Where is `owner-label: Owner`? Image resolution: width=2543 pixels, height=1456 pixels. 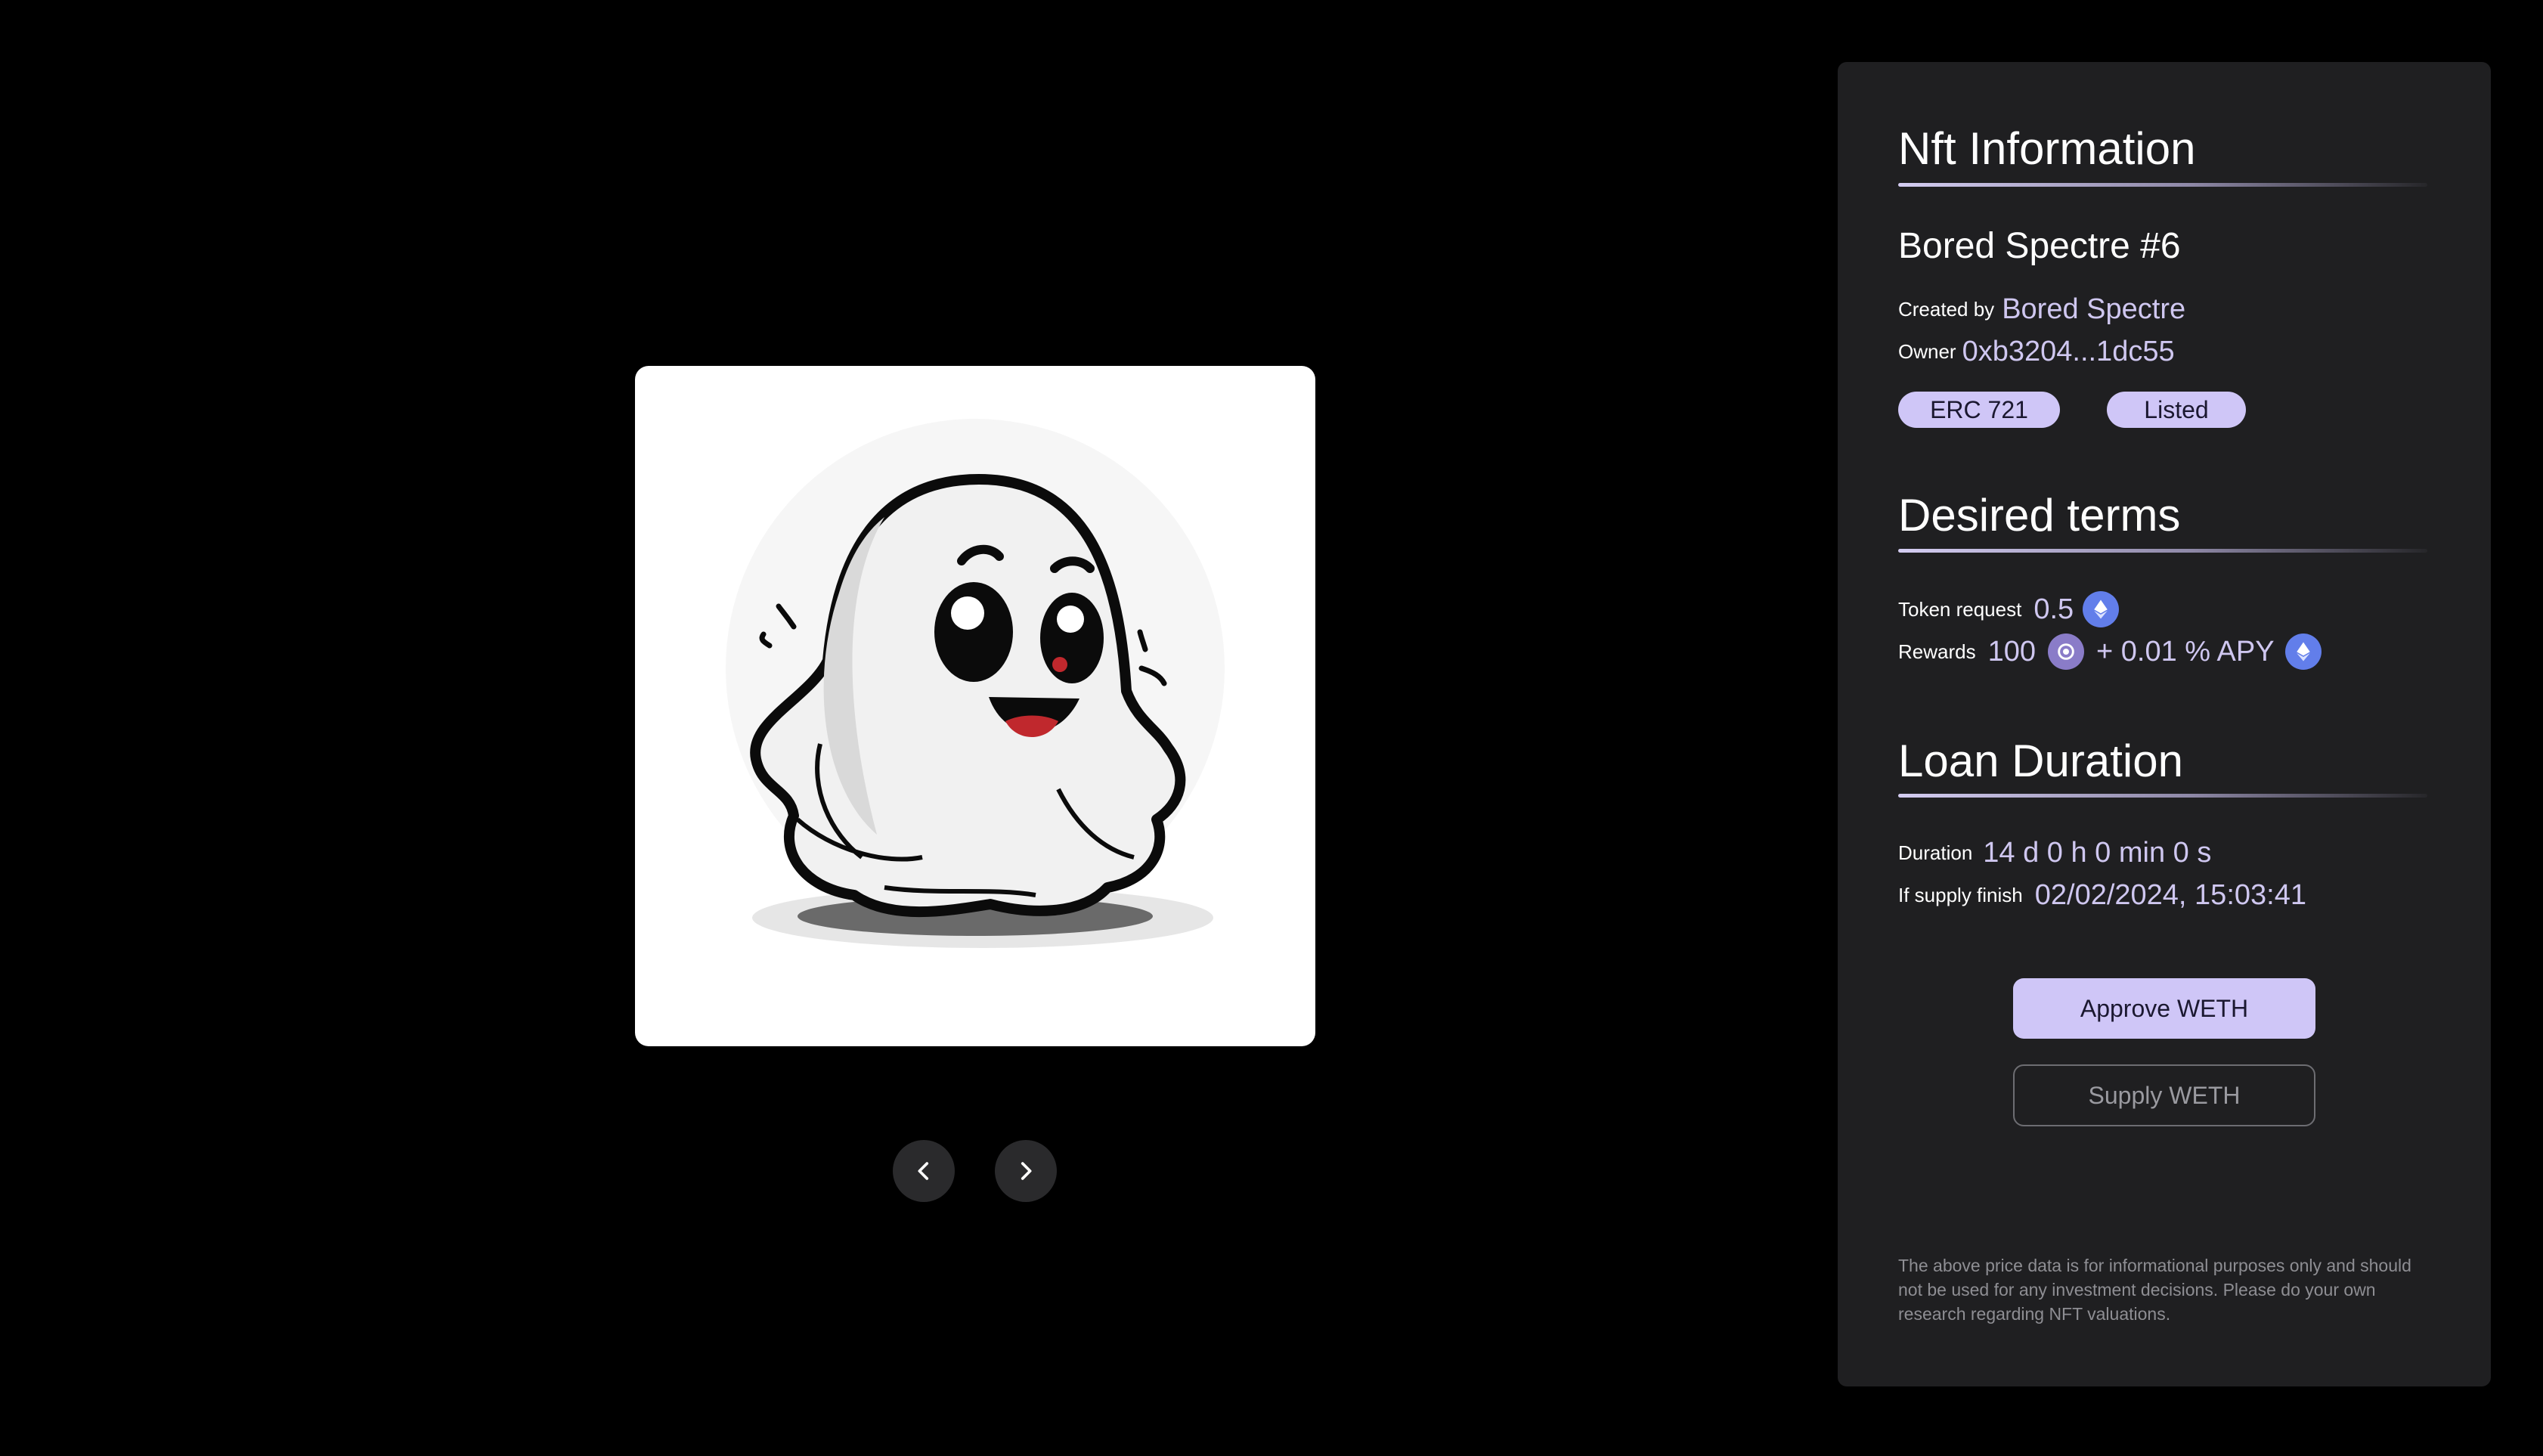 owner-label: Owner is located at coordinates (1927, 351).